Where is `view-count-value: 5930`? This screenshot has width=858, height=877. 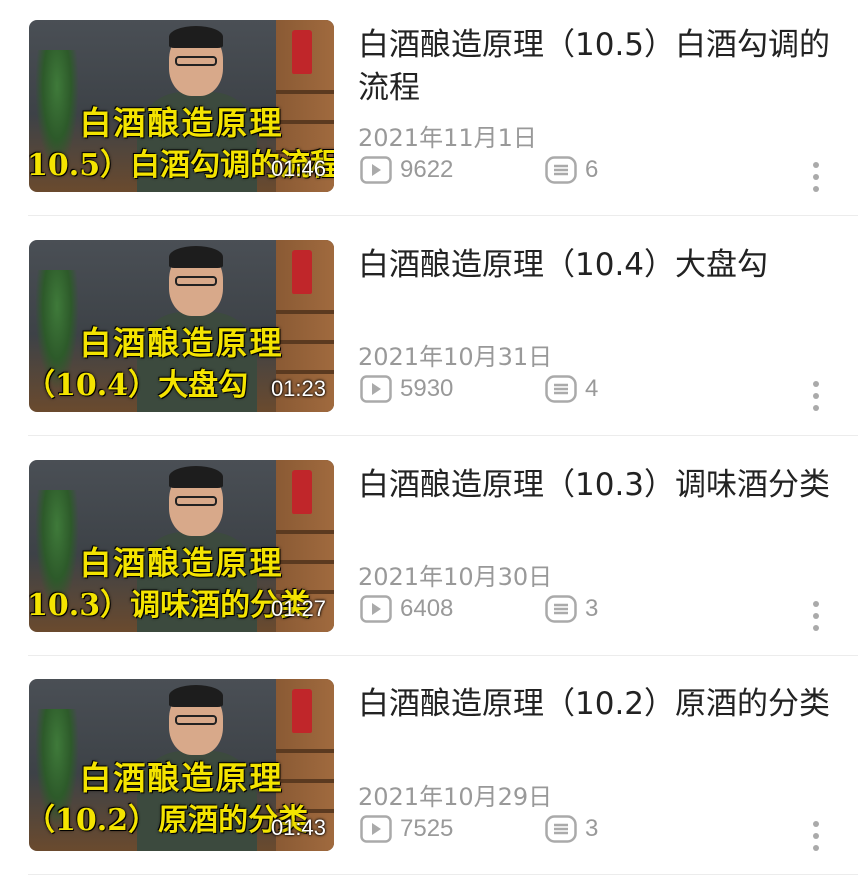
view-count-value: 5930 is located at coordinates (427, 388).